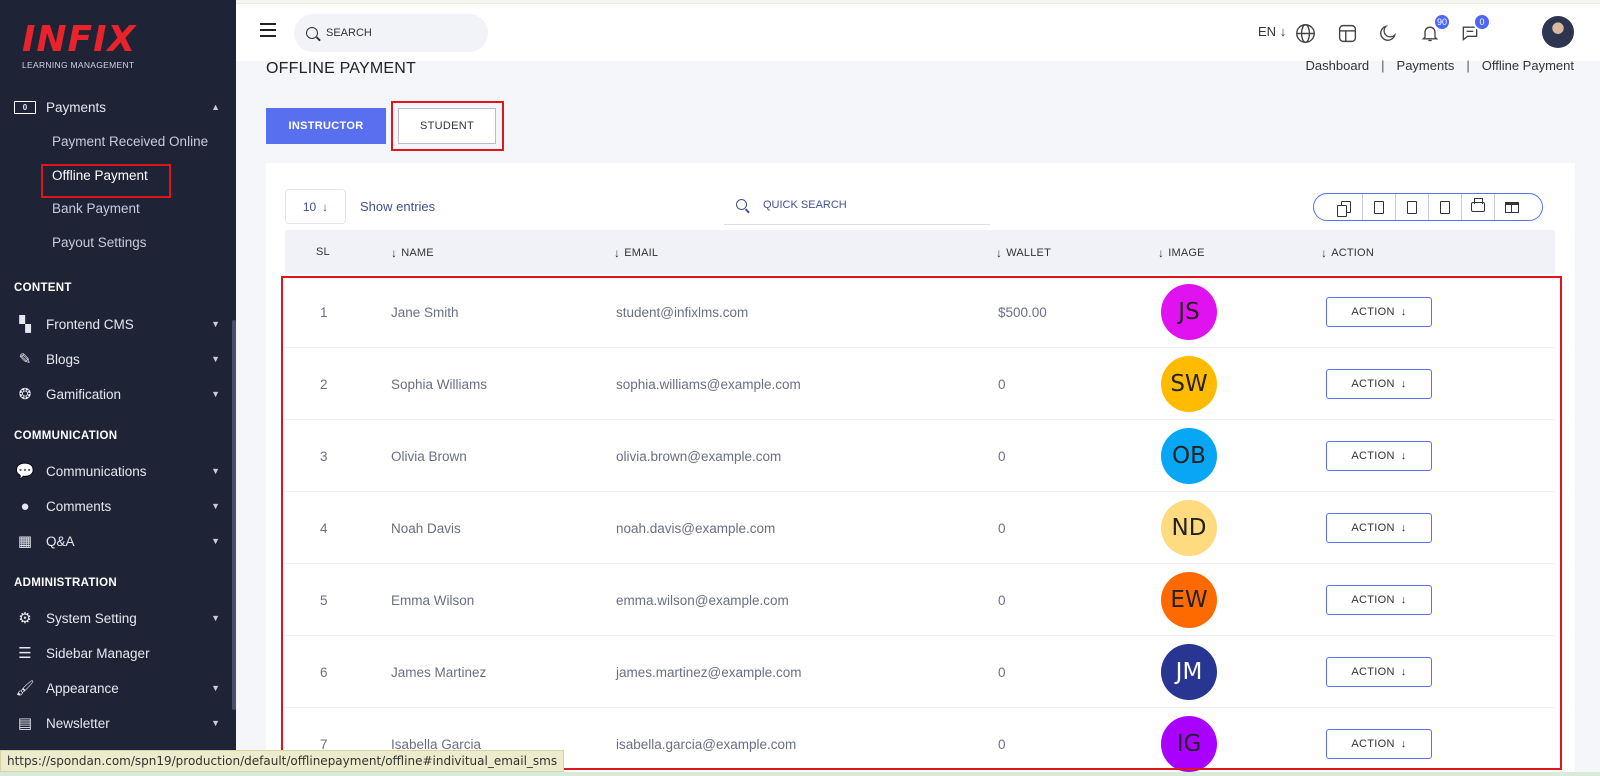  I want to click on column-header-wallet: ↓ WALLET, so click(1023, 253).